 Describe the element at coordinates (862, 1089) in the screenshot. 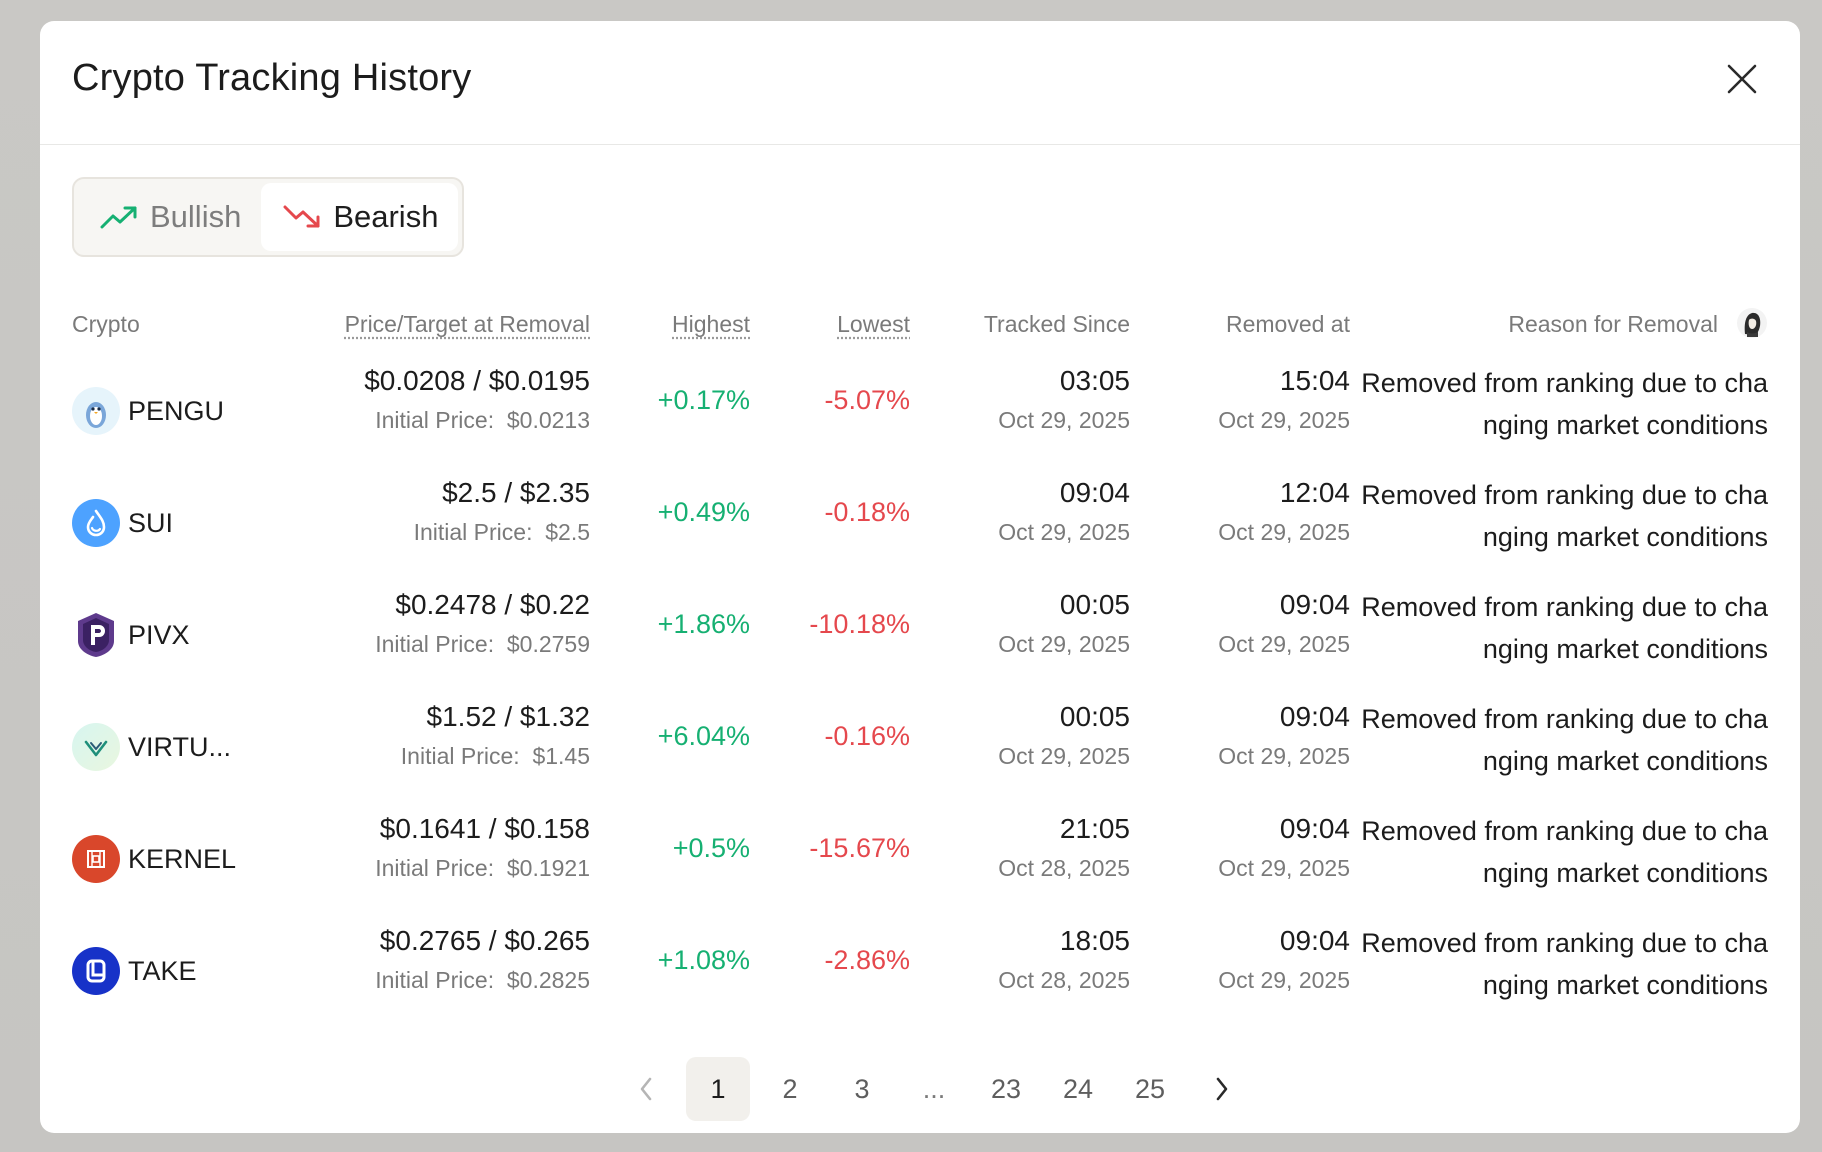

I see `page-button-3: 3` at that location.